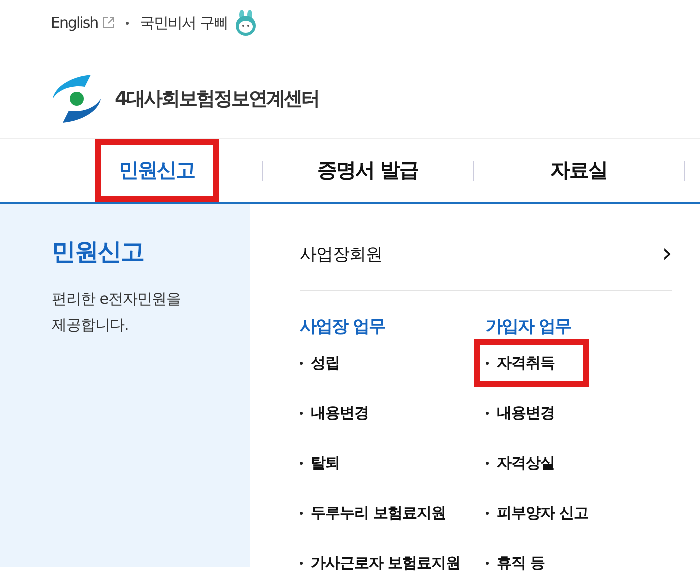  Describe the element at coordinates (368, 170) in the screenshot. I see `nav-tab: 증명서 발급` at that location.